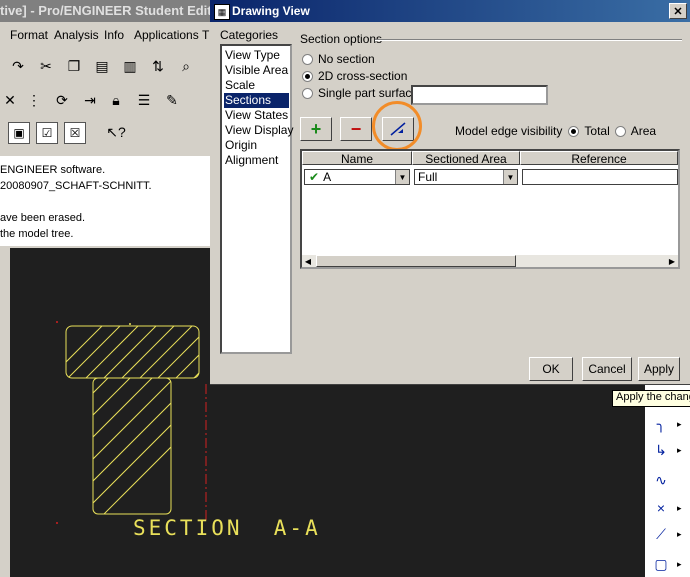  What do you see at coordinates (308, 261) in the screenshot?
I see `scroll-left-icon: ◀` at bounding box center [308, 261].